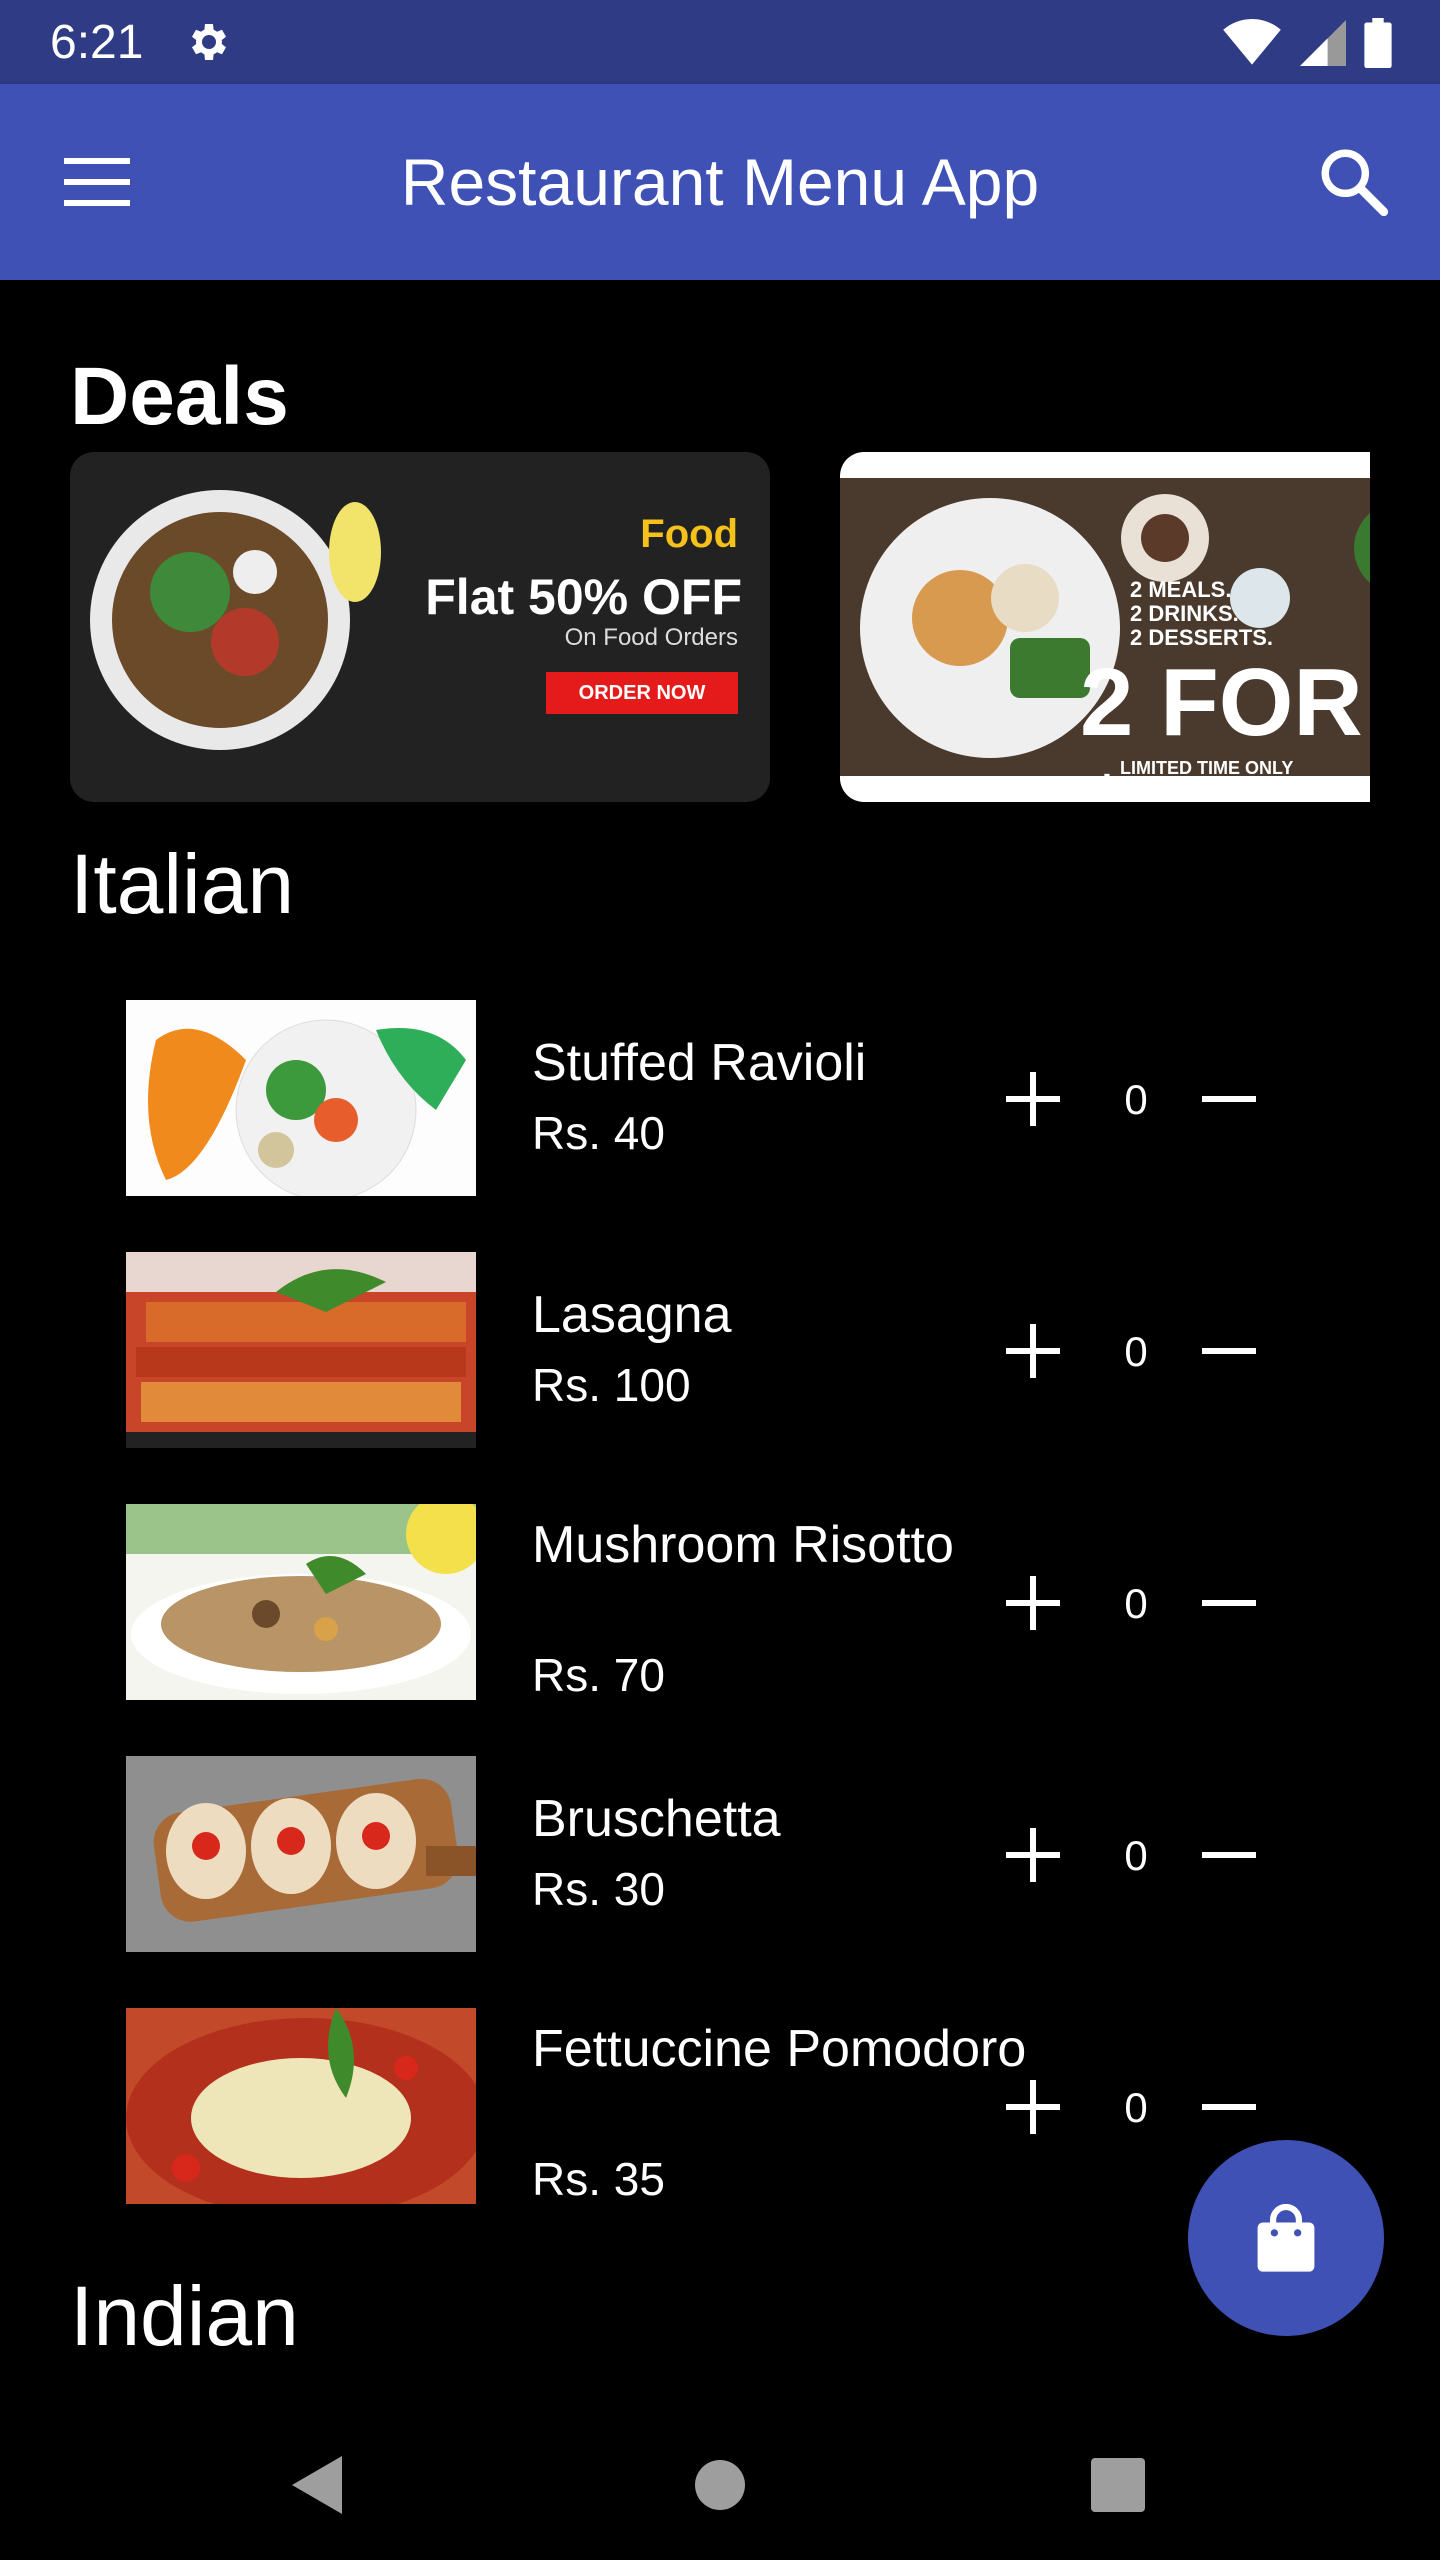 Image resolution: width=1440 pixels, height=2560 pixels. I want to click on app-title: Restaurant Menu App, so click(720, 182).